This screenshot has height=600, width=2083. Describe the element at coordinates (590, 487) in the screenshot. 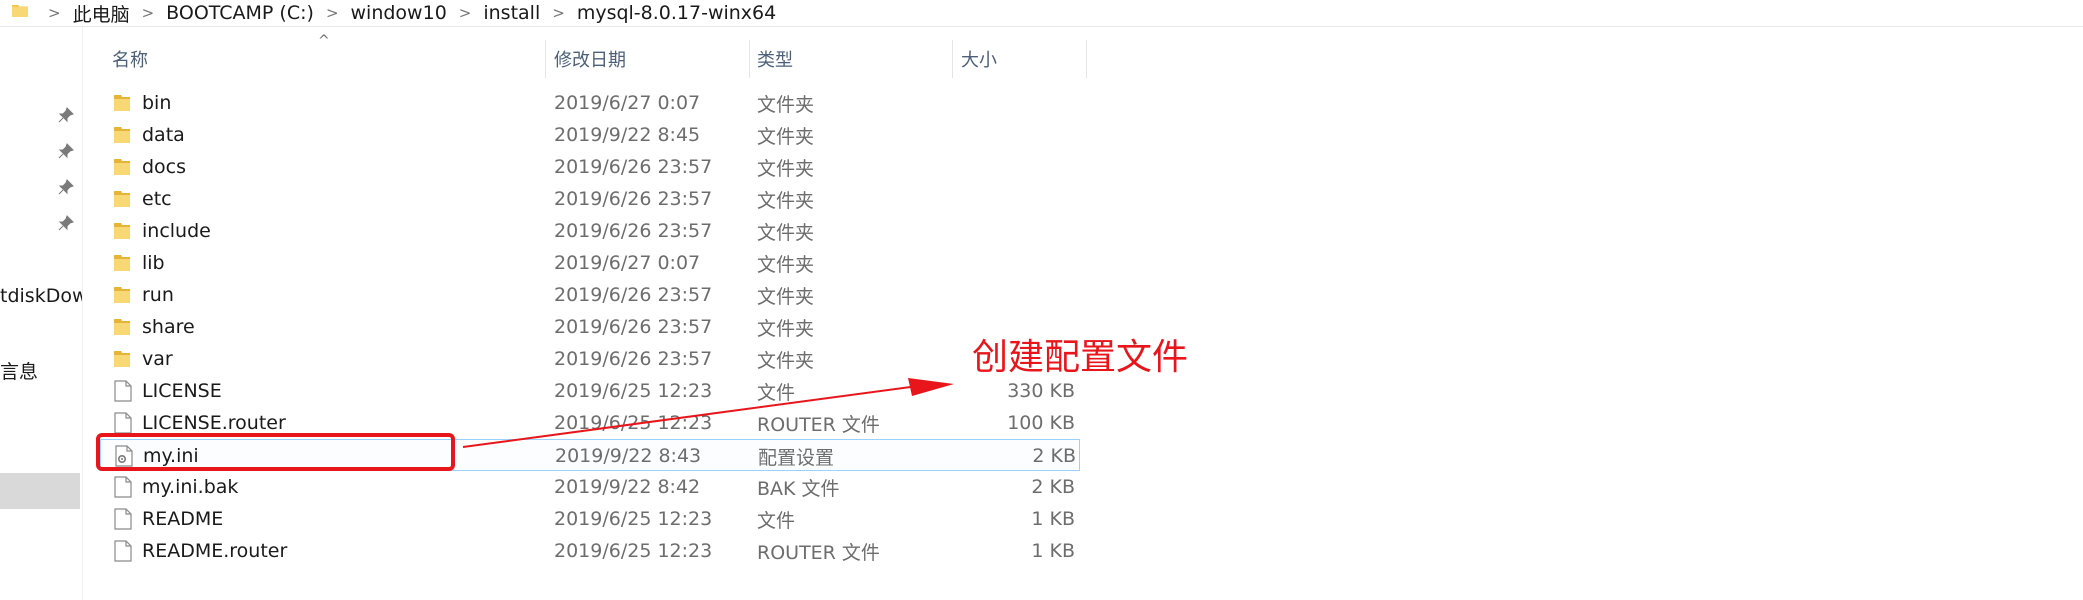

I see `file-row: my.ini.bak 2019/9/22 8:42 BAK 文件 2 KB` at that location.